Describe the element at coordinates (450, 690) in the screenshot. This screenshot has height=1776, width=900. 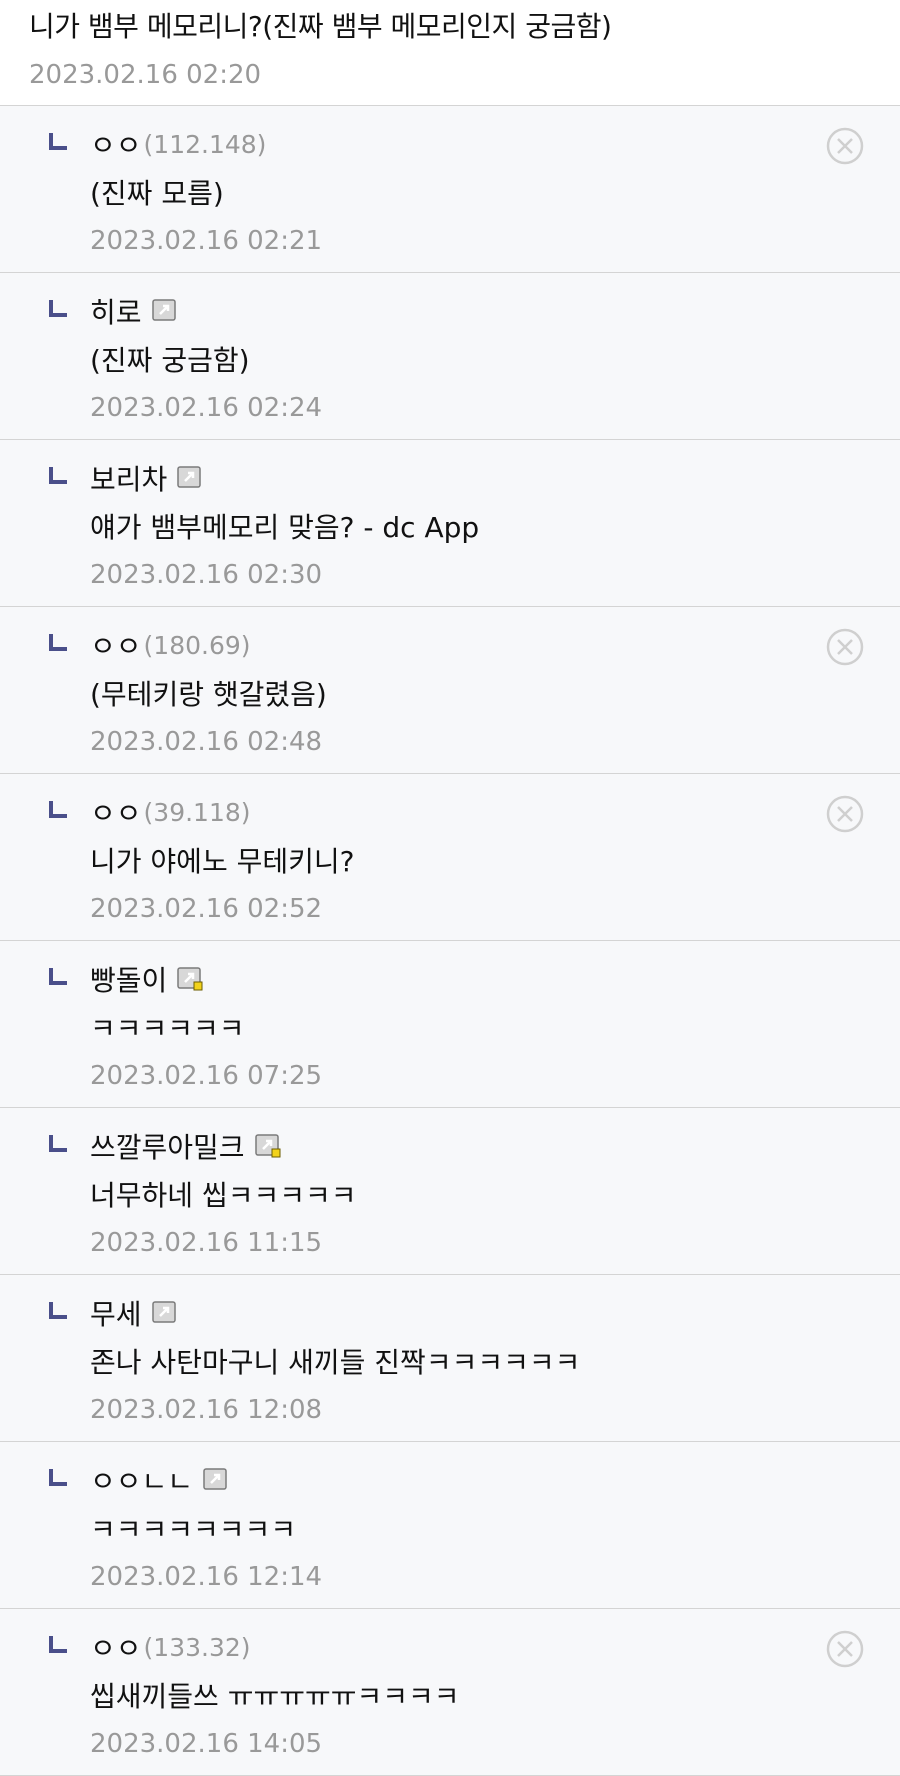
I see `comment-item: ㅇㅇ (180.69) (무테키랑 햇갈렸음) 2023.02.16 02:48` at that location.